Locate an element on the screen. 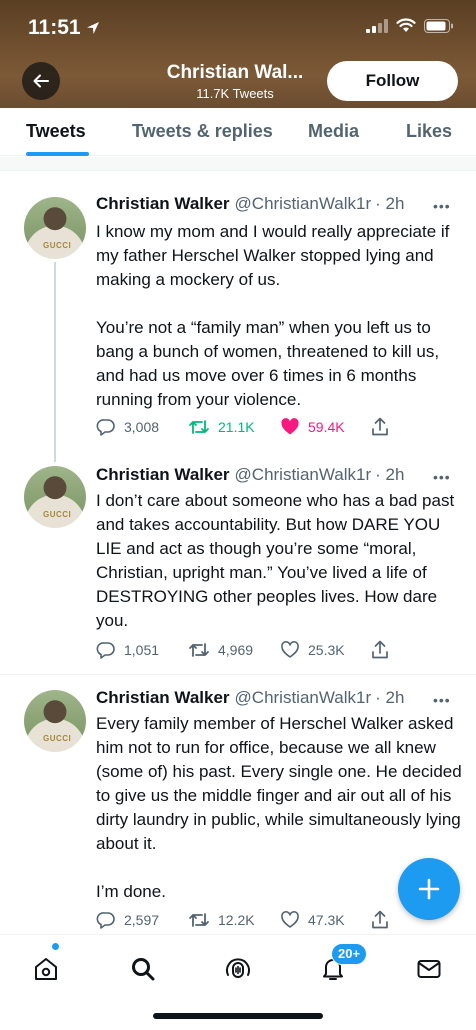  nav-messages is located at coordinates (429, 969).